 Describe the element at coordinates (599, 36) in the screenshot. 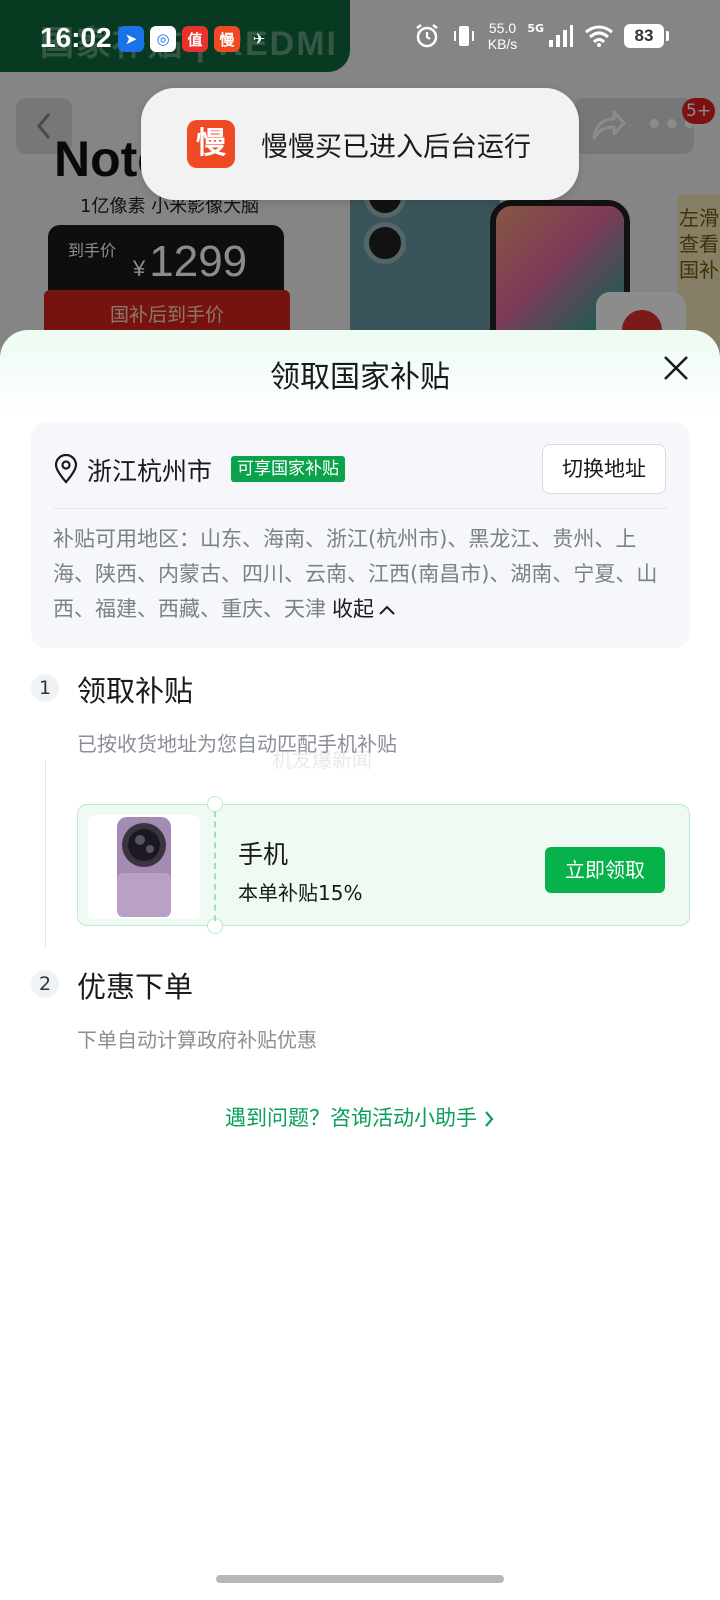

I see `wifi-icon` at that location.